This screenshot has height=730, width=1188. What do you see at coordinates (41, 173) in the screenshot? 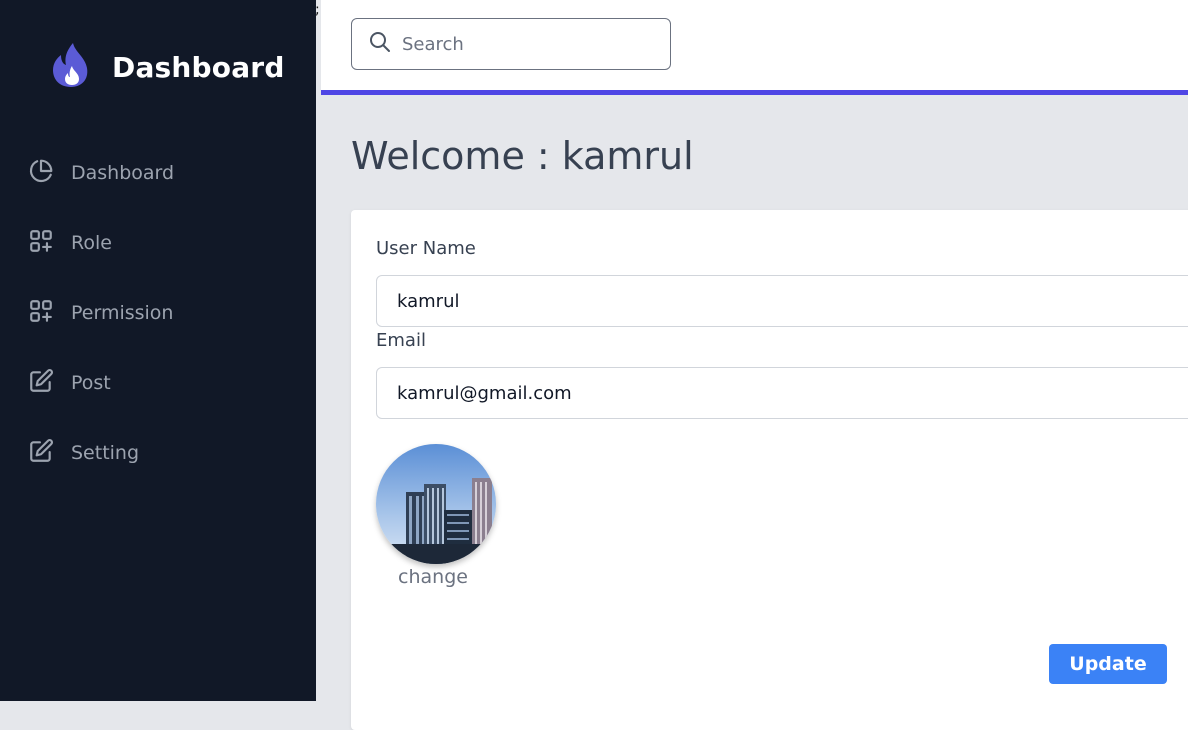
I see `pie-chart-icon` at bounding box center [41, 173].